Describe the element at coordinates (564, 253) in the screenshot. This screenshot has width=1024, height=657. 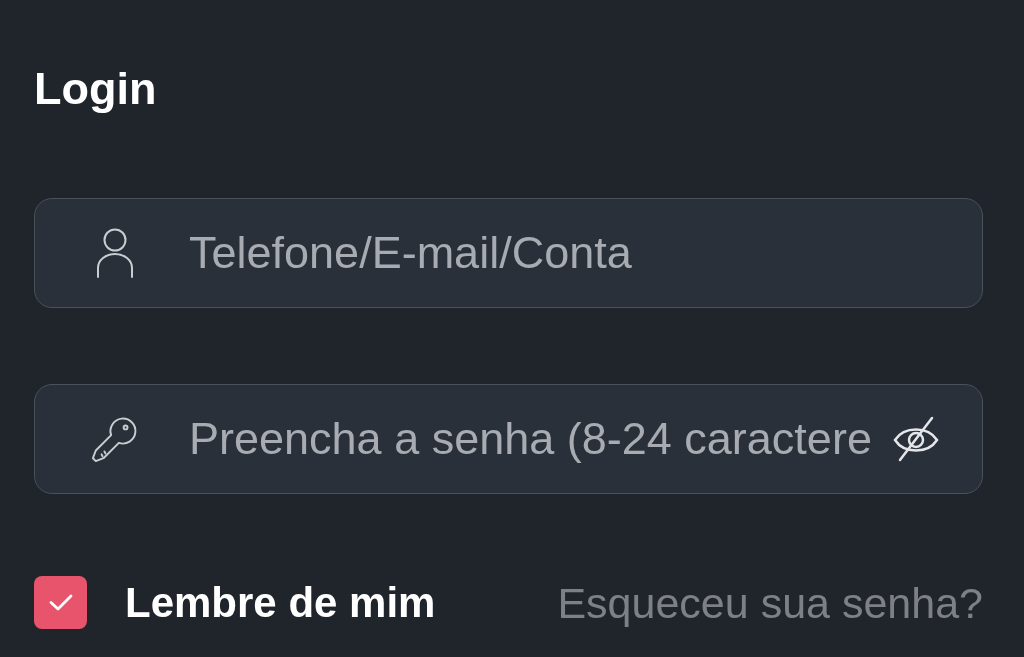
I see `account-input: Telefone/E-mail/Conta` at that location.